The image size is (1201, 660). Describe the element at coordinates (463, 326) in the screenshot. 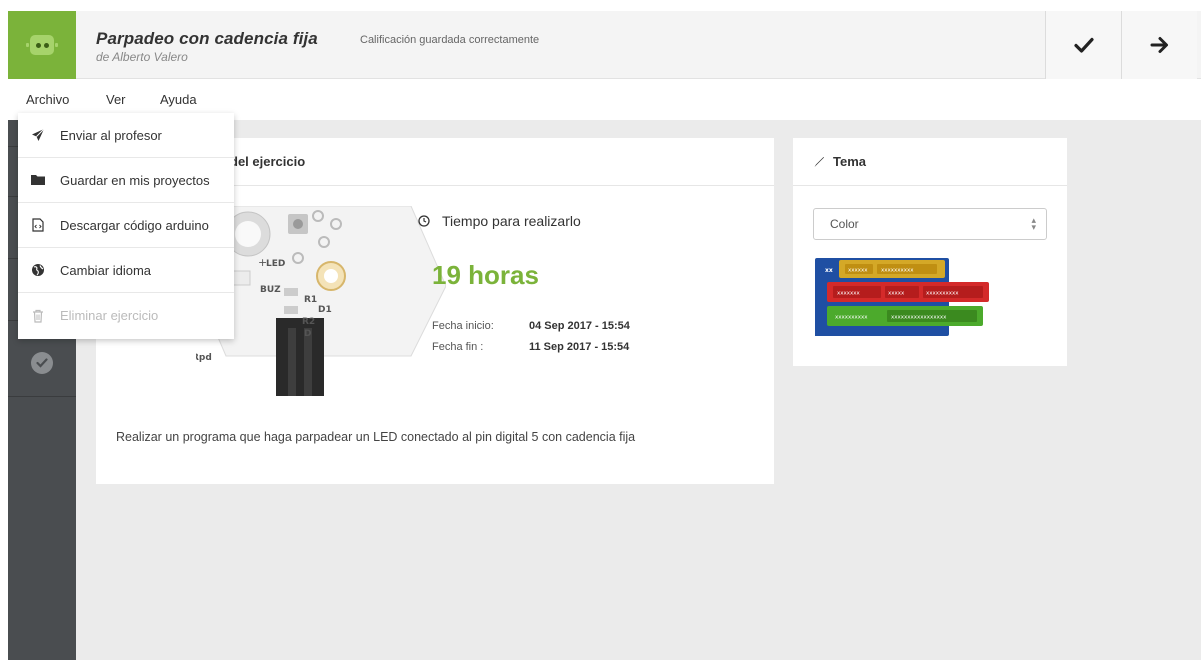

I see `start-date-label: Fecha inicio:` at that location.